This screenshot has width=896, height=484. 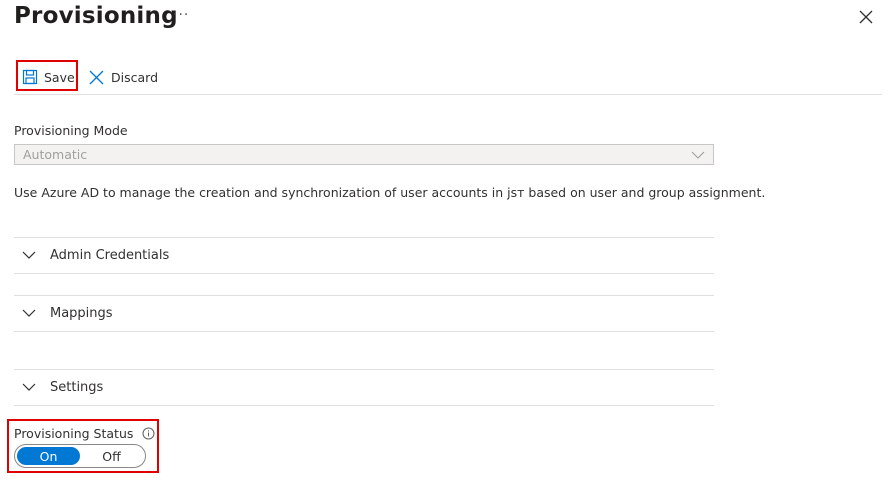 What do you see at coordinates (55, 154) in the screenshot?
I see `provisioning-mode-value: Automatic` at bounding box center [55, 154].